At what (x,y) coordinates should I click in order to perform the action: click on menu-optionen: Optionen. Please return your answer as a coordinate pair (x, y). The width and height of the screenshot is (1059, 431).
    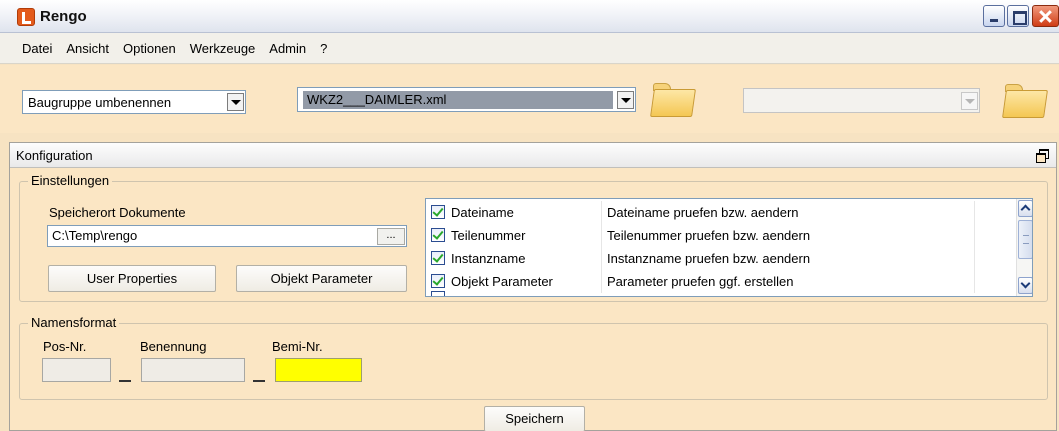
    Looking at the image, I should click on (149, 48).